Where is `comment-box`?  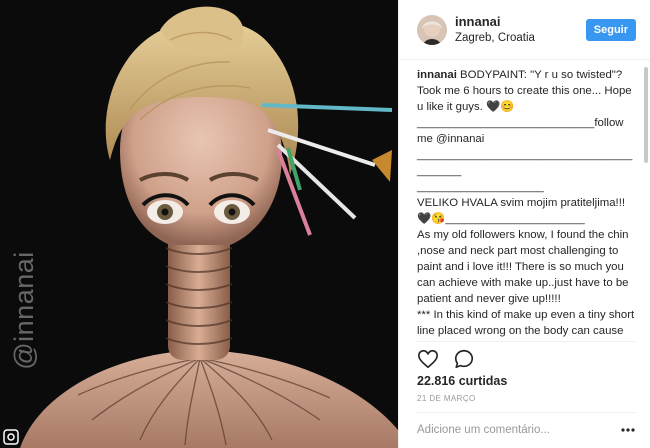 comment-box is located at coordinates (526, 429).